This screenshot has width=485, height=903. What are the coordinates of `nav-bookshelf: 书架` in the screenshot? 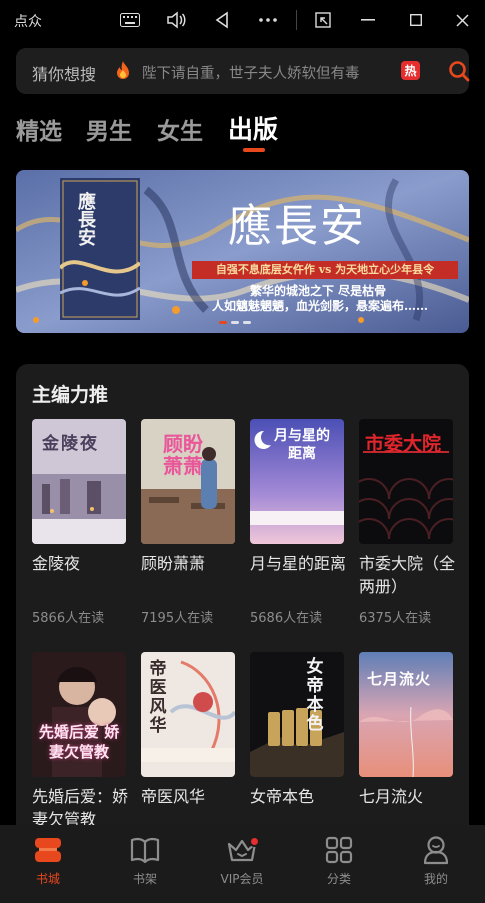 It's located at (145, 860).